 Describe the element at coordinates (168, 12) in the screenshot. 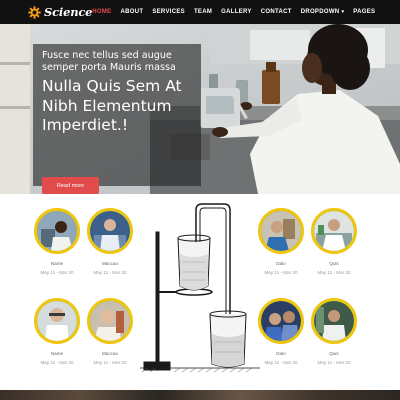

I see `nav-services: SERVICES` at that location.